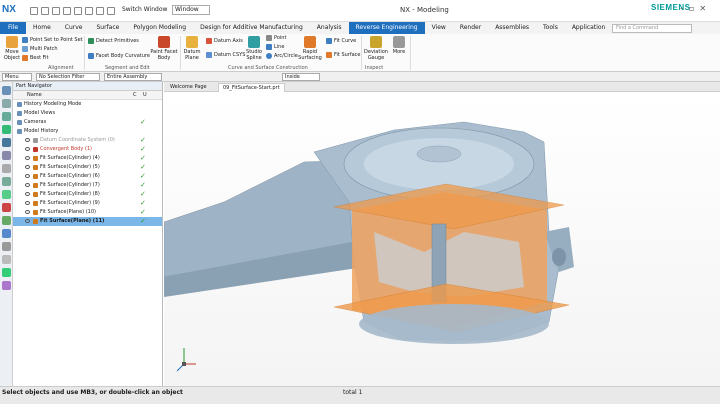  What do you see at coordinates (133, 77) in the screenshot?
I see `selection-scope-dropdown: Entire Assembly` at bounding box center [133, 77].